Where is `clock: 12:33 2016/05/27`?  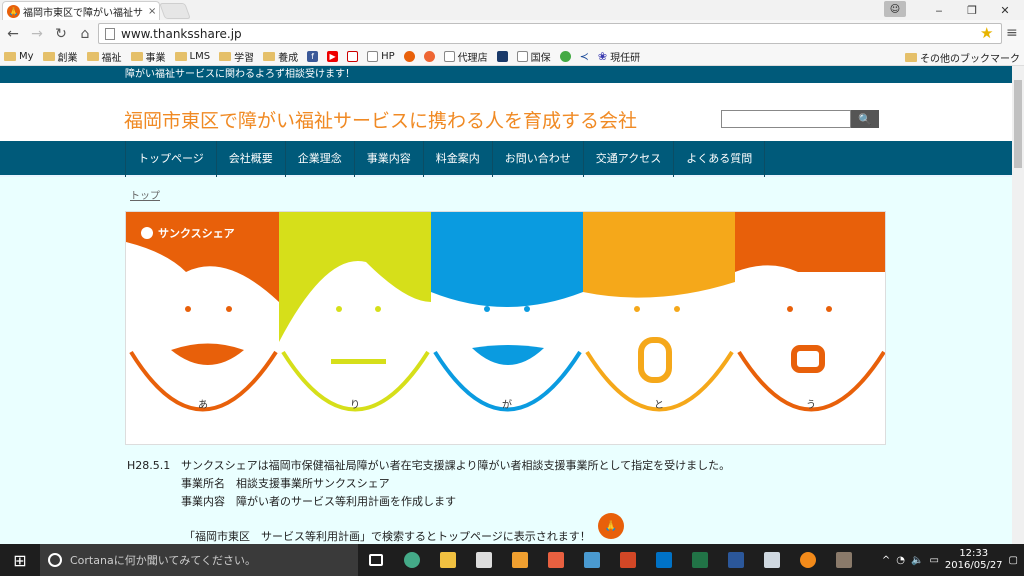
clock: 12:33 2016/05/27 is located at coordinates (974, 560).